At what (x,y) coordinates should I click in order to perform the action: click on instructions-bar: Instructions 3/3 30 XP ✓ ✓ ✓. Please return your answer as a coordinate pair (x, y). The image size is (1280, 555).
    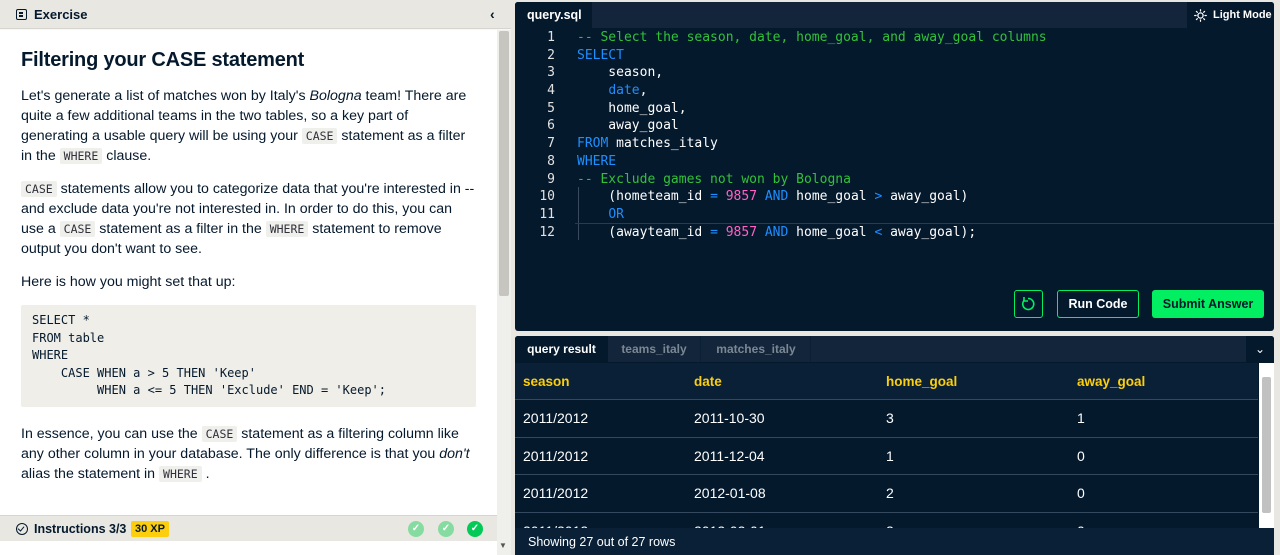
    Looking at the image, I should click on (248, 528).